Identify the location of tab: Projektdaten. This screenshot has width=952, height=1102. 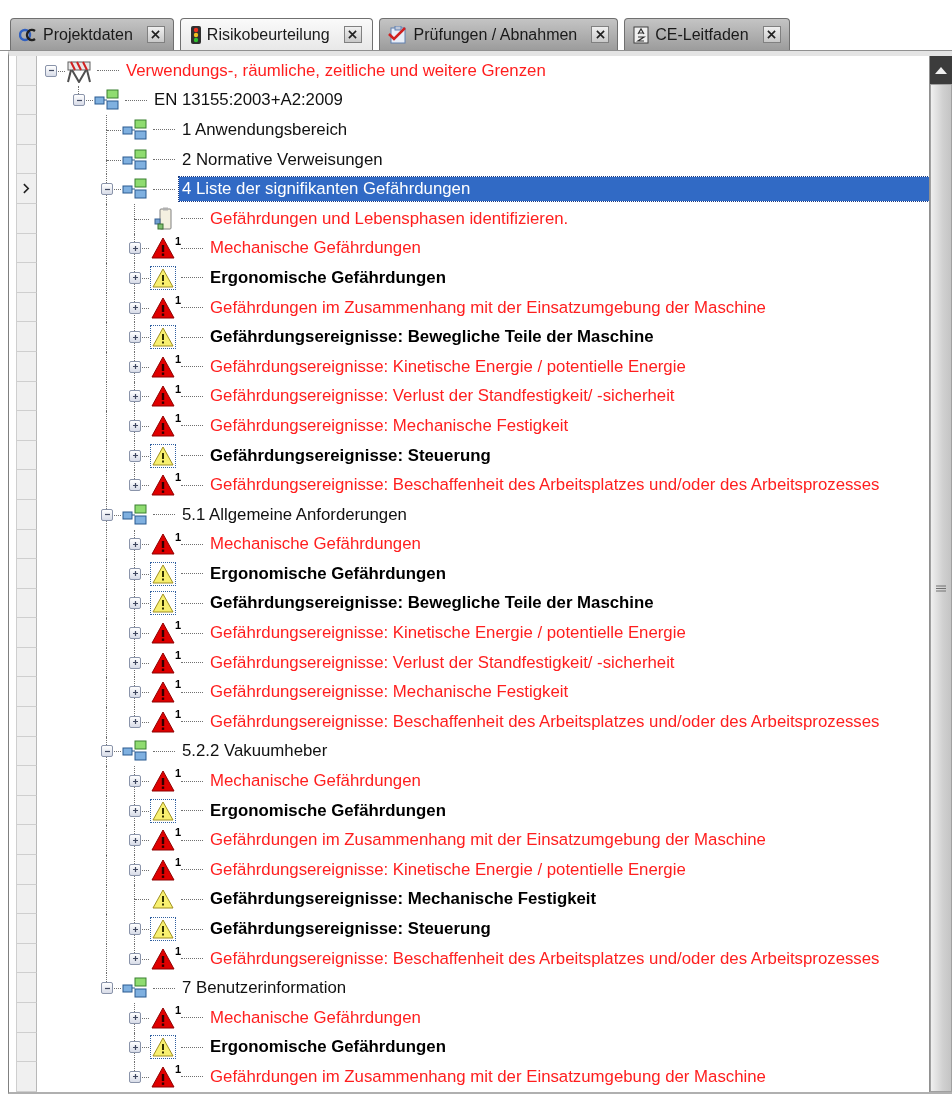
(92, 34).